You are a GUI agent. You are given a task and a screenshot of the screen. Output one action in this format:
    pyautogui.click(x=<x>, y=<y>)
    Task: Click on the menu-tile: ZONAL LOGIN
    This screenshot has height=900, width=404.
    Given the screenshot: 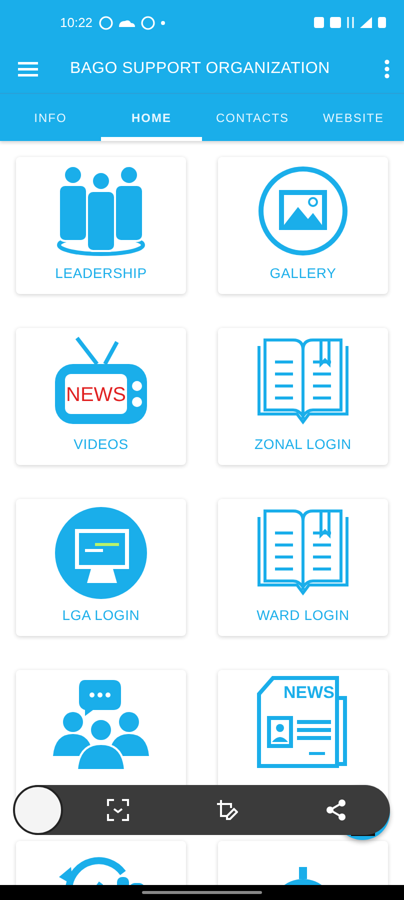 What is the action you would take?
    pyautogui.click(x=303, y=396)
    